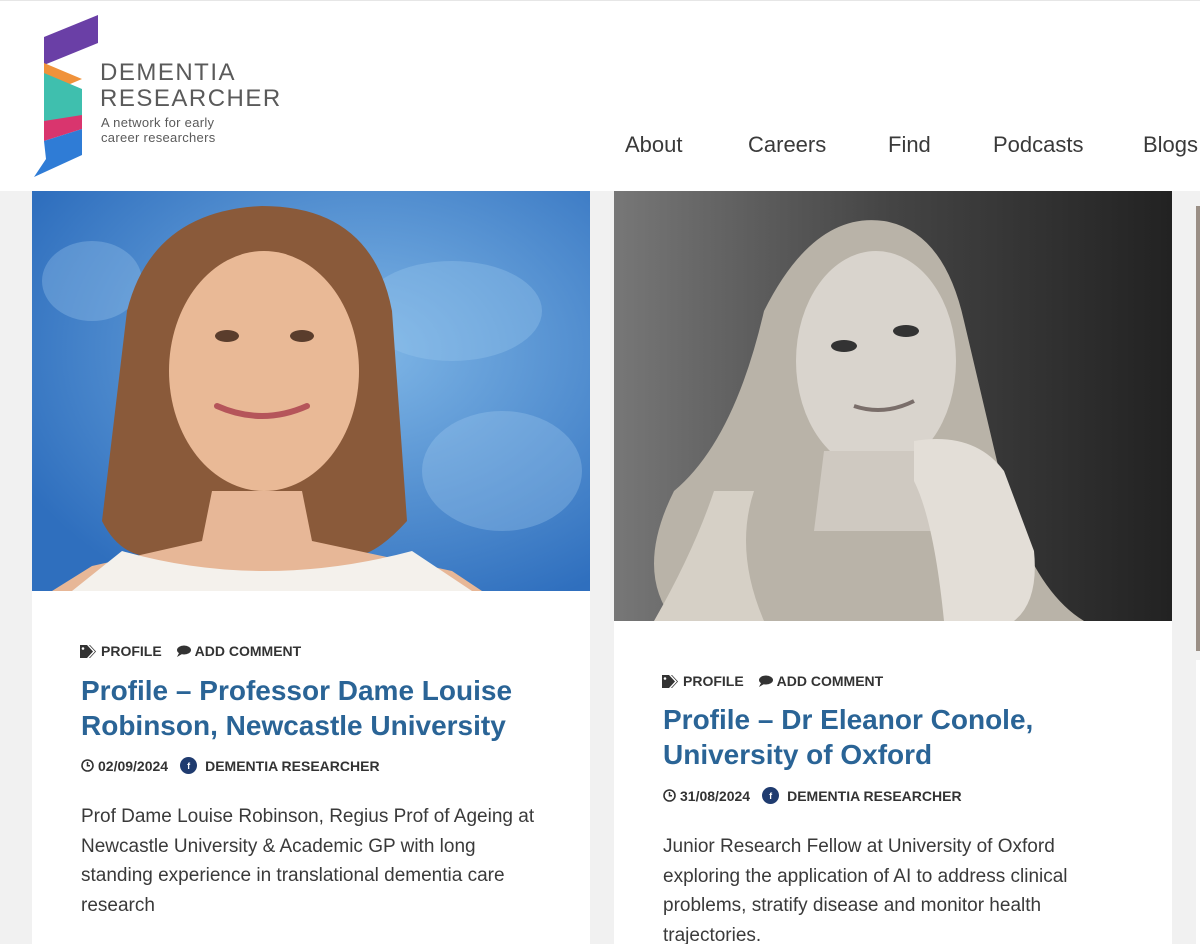 Image resolution: width=1200 pixels, height=944 pixels. I want to click on post-byline: 31/08/2024 f DEMENTIA RESEARCHER, so click(812, 795).